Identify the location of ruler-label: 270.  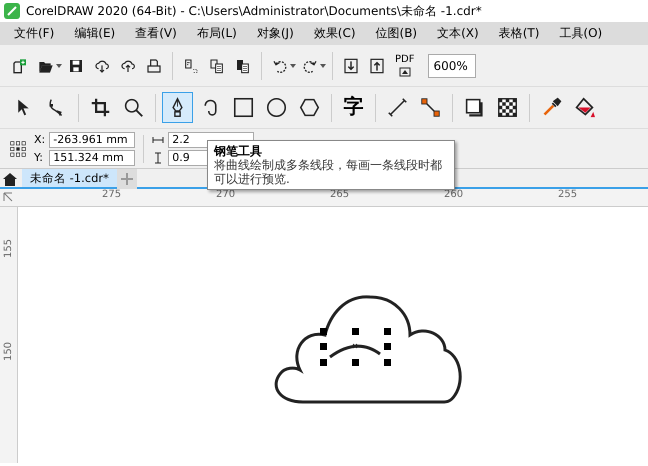
(225, 195).